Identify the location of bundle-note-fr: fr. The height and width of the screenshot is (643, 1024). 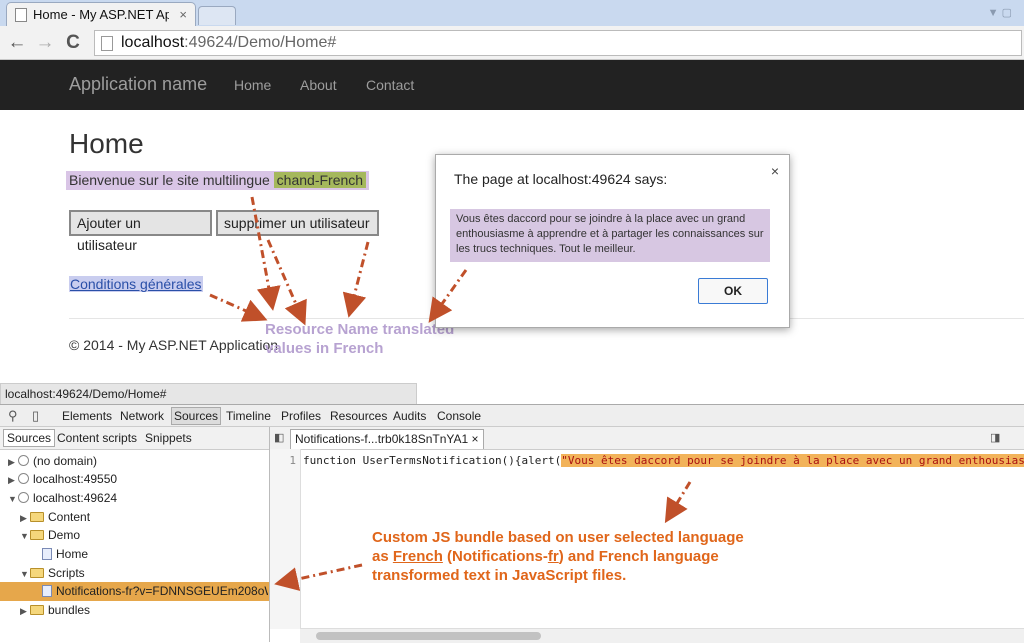
(553, 556).